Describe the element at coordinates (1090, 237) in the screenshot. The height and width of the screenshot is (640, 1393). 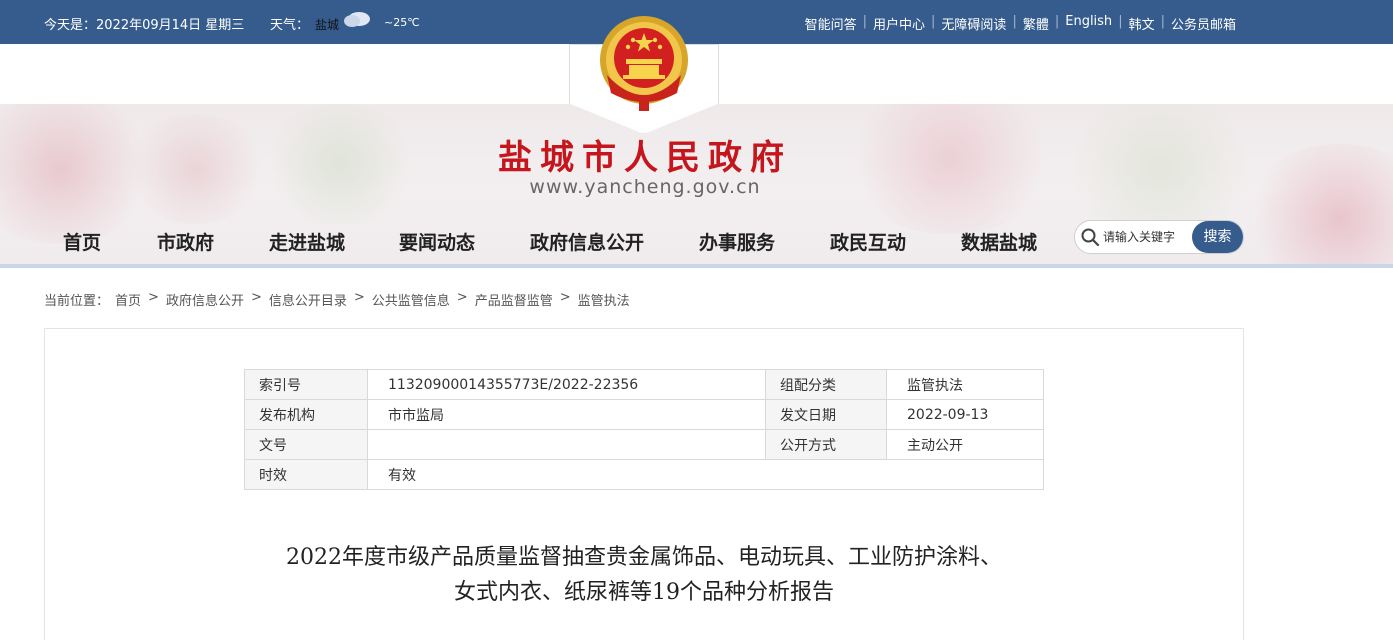
I see `search-icon` at that location.